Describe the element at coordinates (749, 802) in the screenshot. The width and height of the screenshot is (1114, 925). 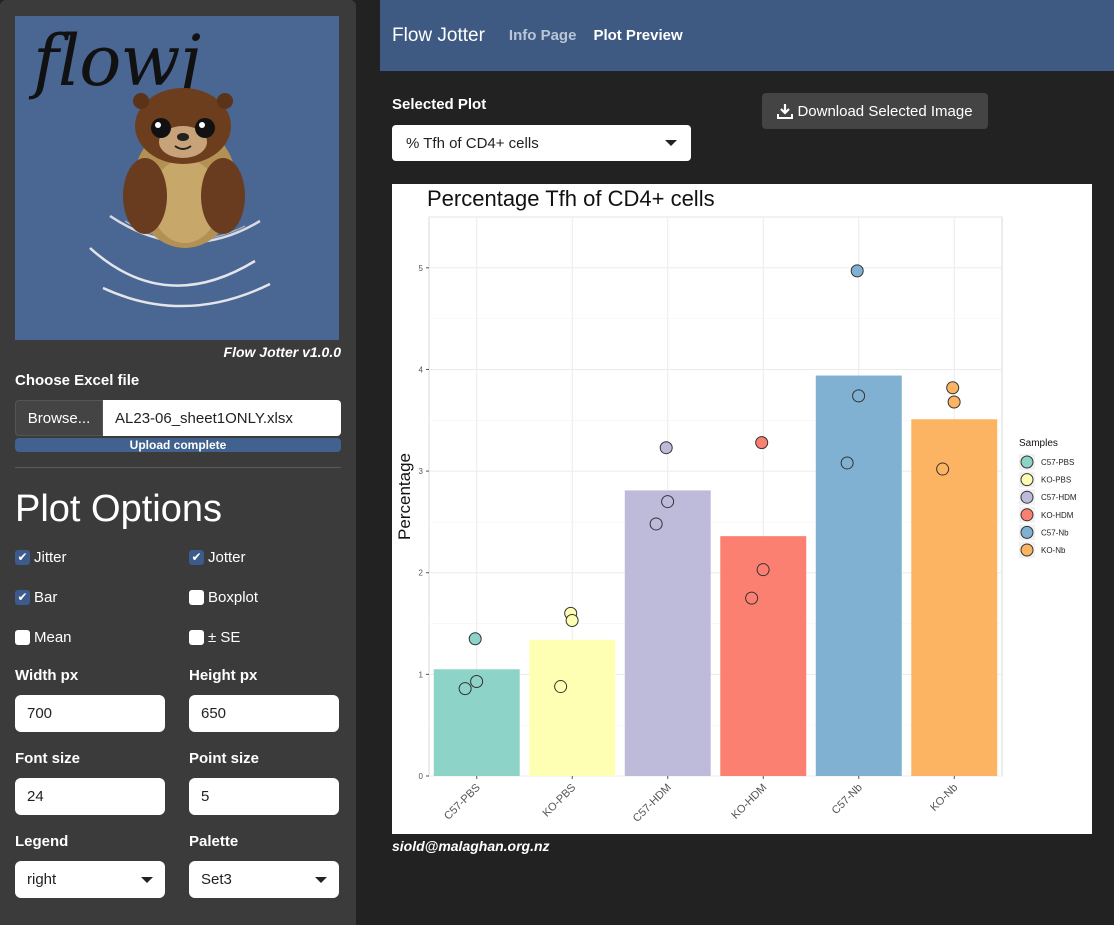
I see `x-tick-label: KO-HDM` at that location.